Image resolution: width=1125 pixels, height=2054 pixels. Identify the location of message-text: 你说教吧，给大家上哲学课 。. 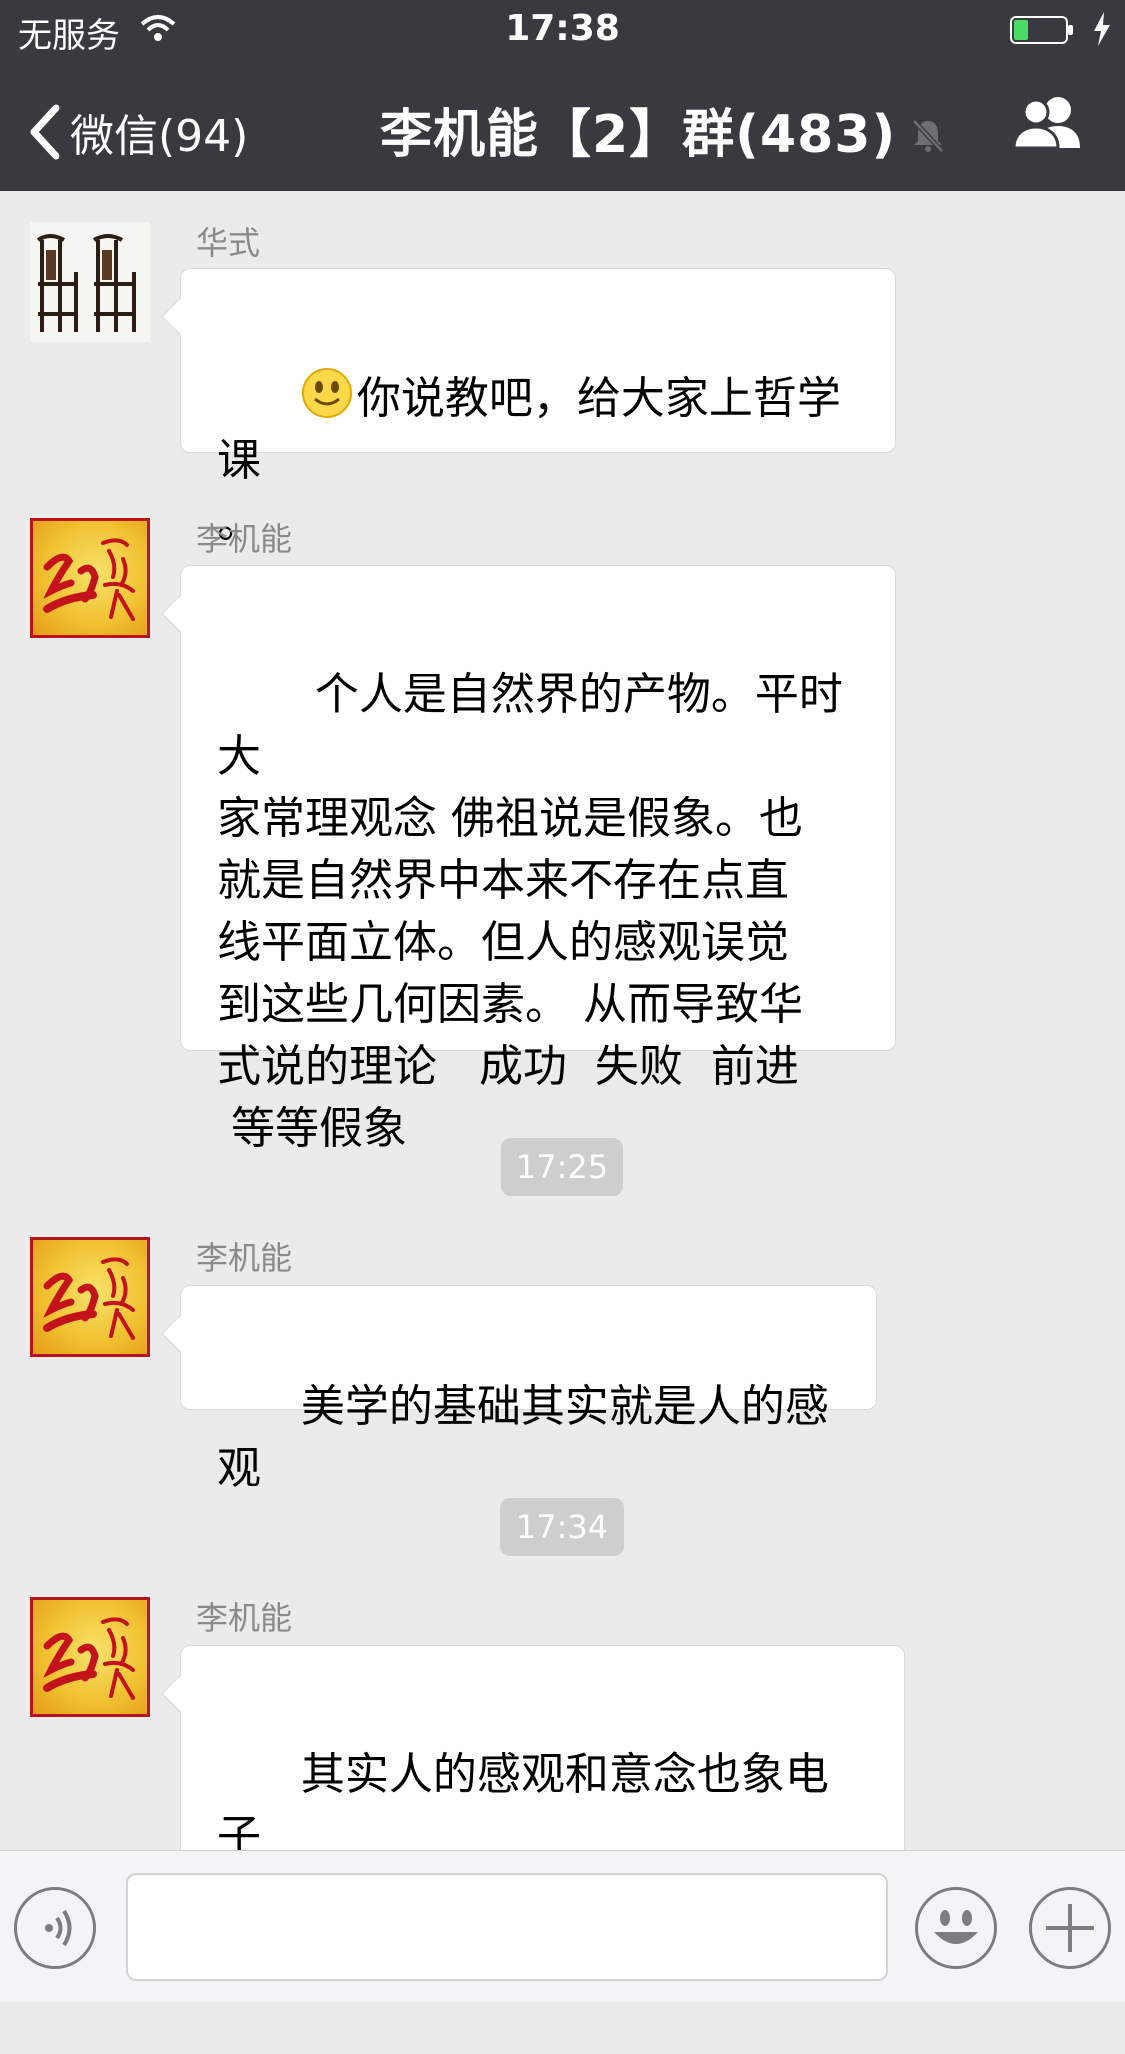
(529, 458).